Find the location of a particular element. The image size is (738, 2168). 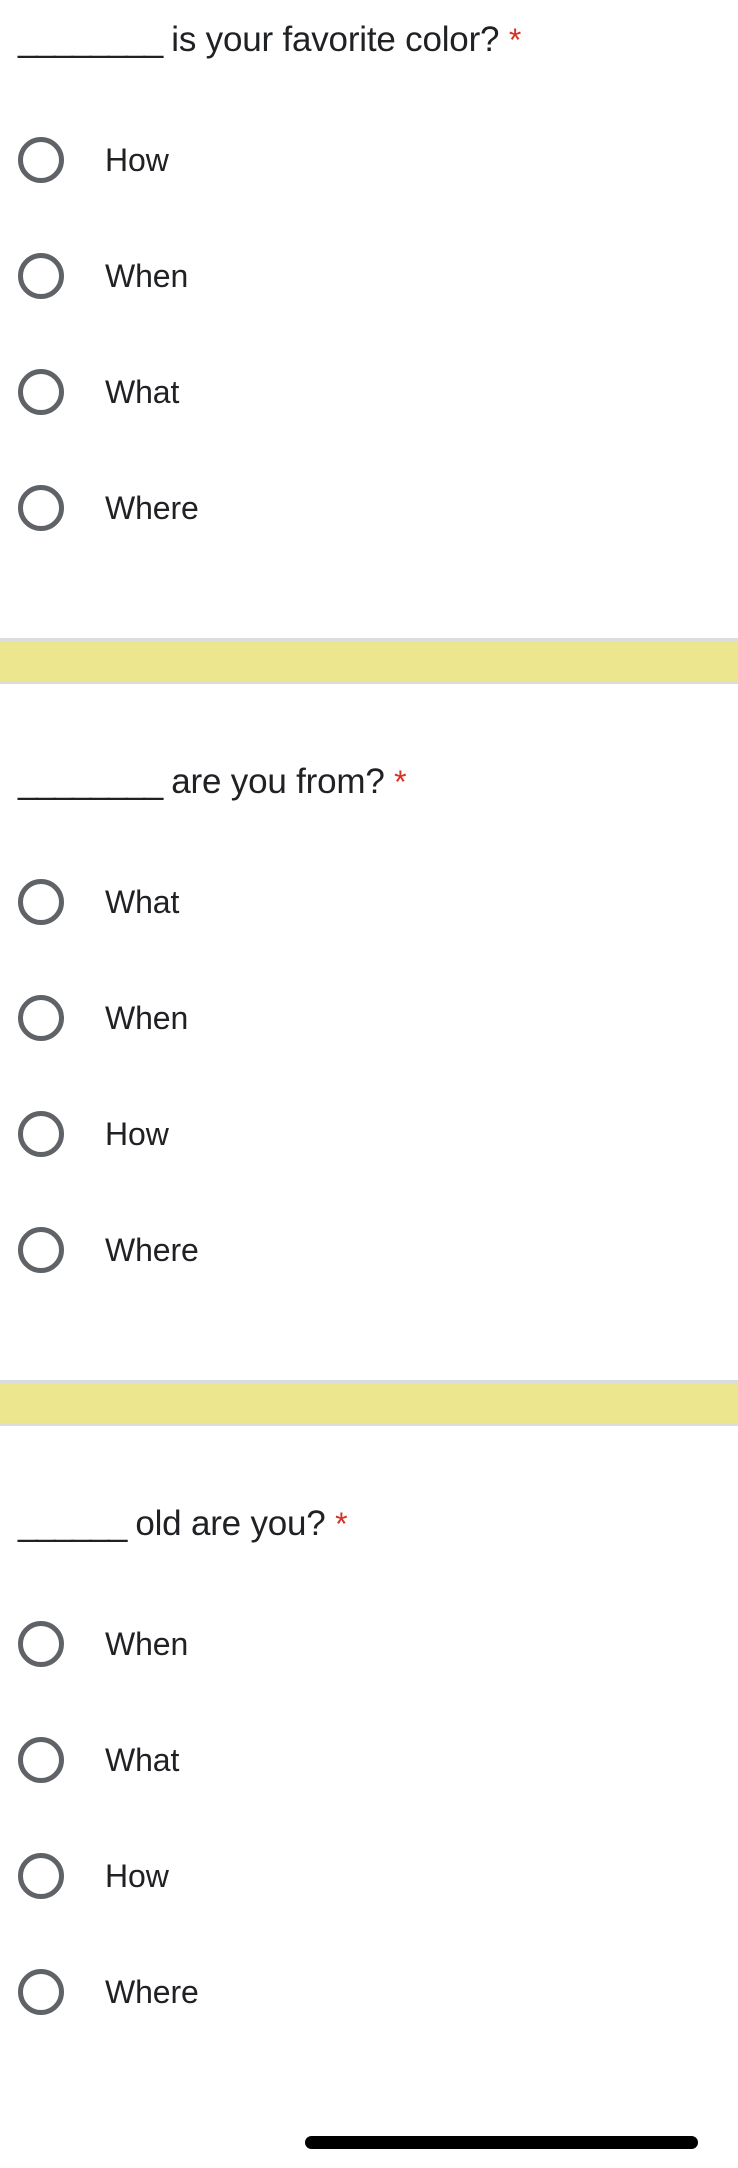

question-title-1: ________ is your favorite color? * is located at coordinates (369, 40).